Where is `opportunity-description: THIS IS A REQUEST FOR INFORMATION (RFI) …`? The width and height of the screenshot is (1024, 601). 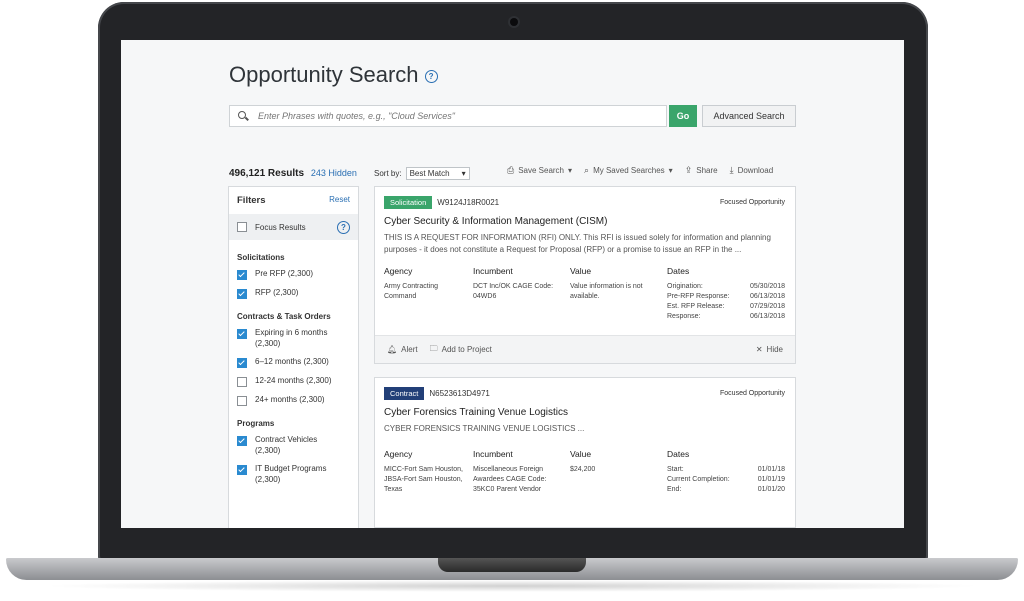
opportunity-description: THIS IS A REQUEST FOR INFORMATION (RFI) … is located at coordinates (577, 243).